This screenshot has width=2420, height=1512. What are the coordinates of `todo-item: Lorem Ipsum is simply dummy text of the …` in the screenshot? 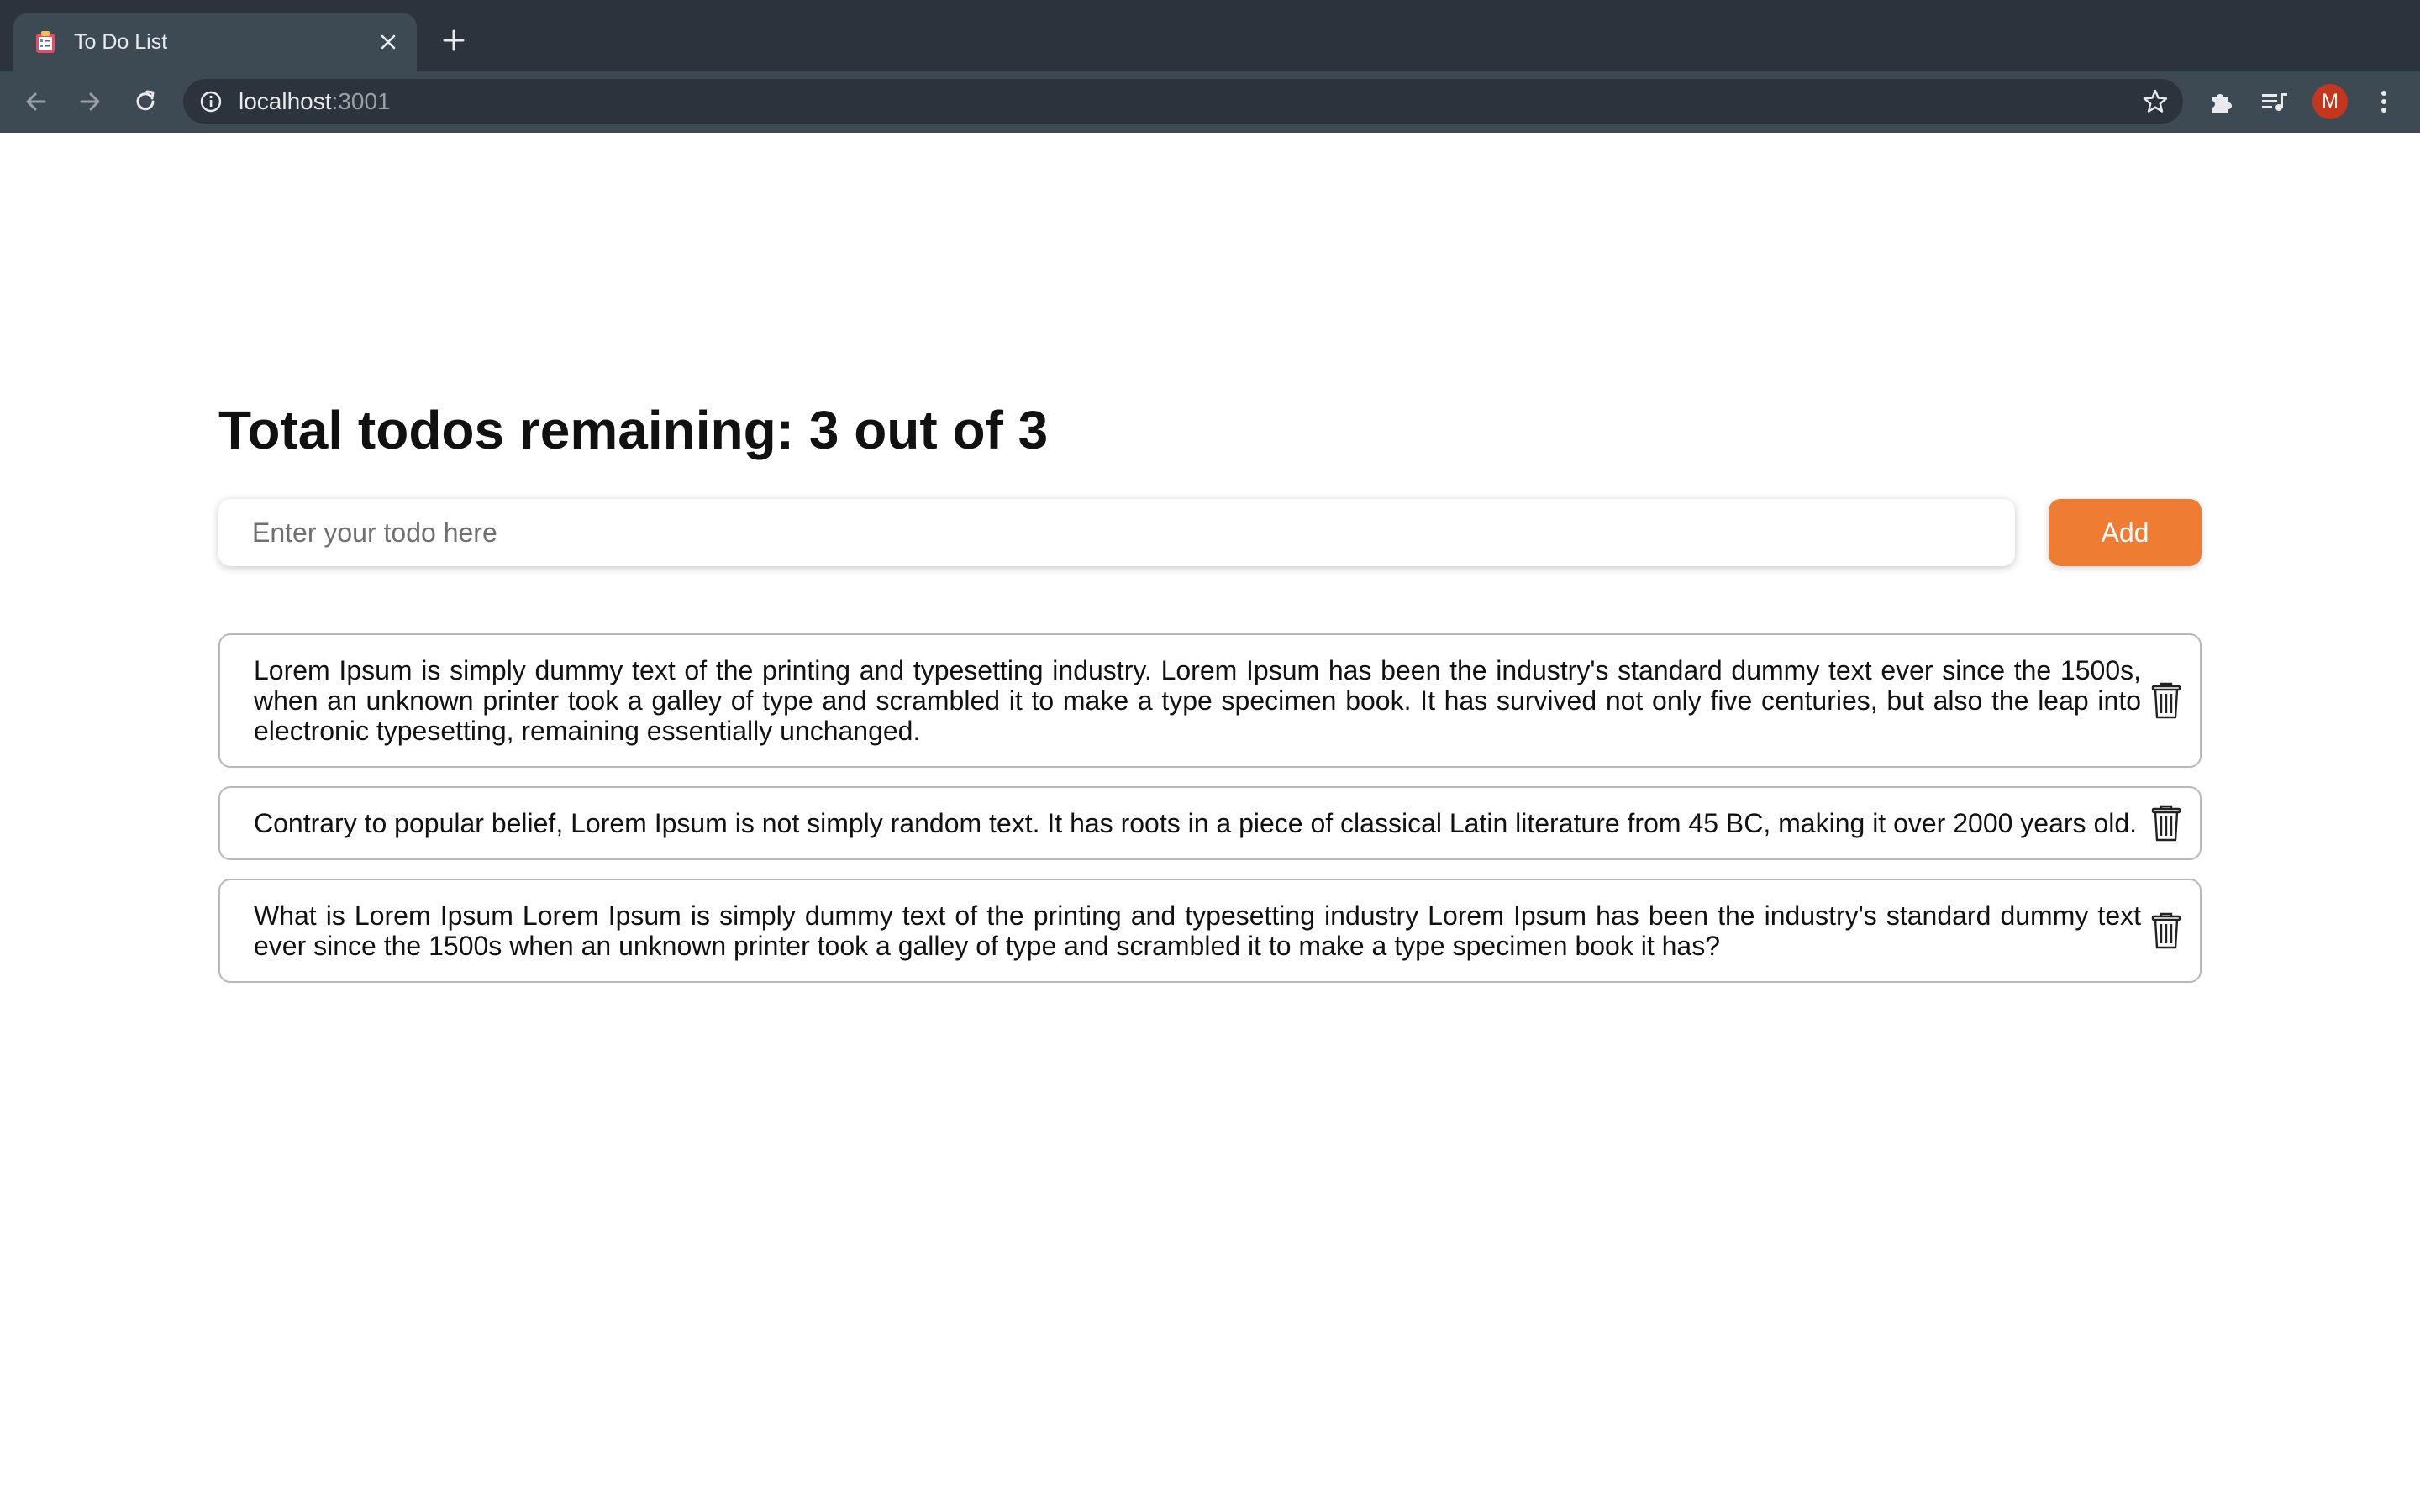 It's located at (1210, 700).